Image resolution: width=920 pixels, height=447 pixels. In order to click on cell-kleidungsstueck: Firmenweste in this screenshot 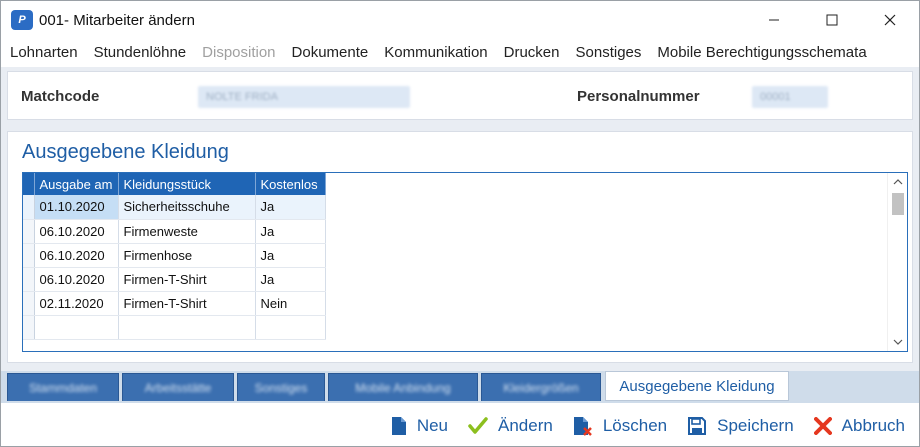, I will do `click(187, 231)`.